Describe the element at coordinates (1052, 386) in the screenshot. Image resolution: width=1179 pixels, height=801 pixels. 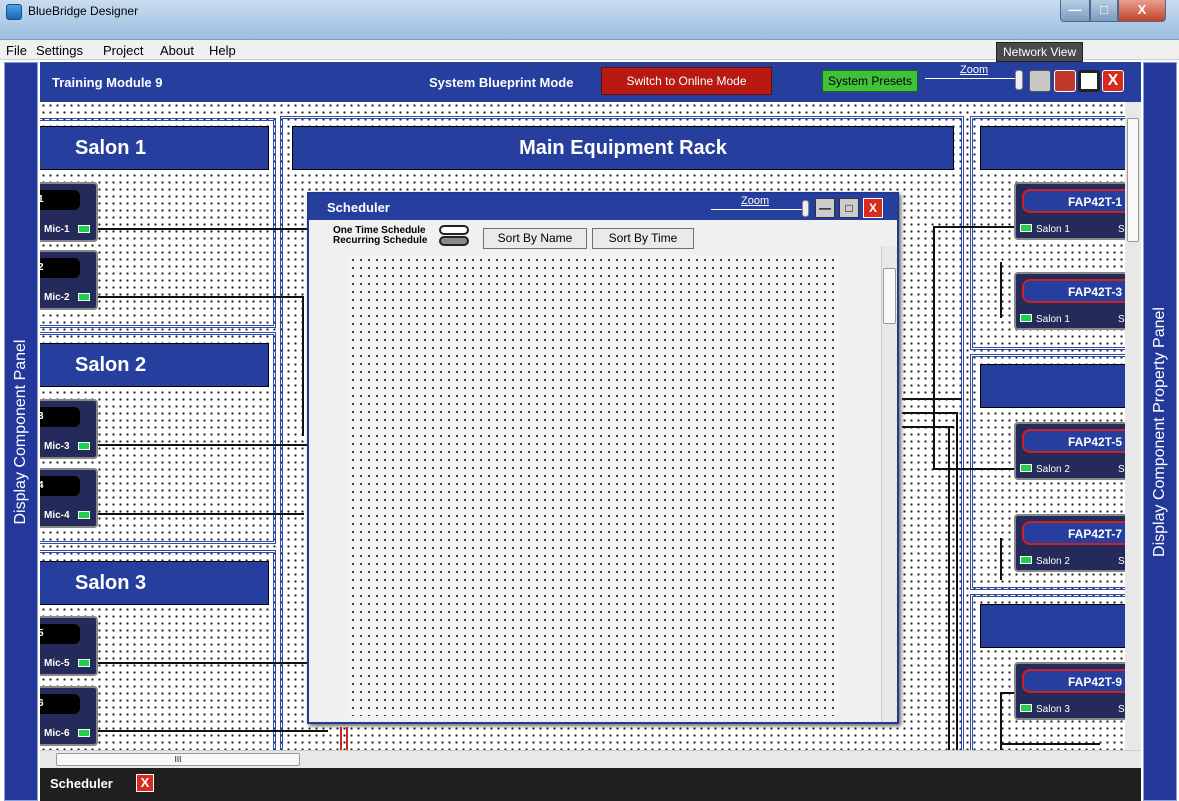
I see `amp-zone-2-title` at that location.